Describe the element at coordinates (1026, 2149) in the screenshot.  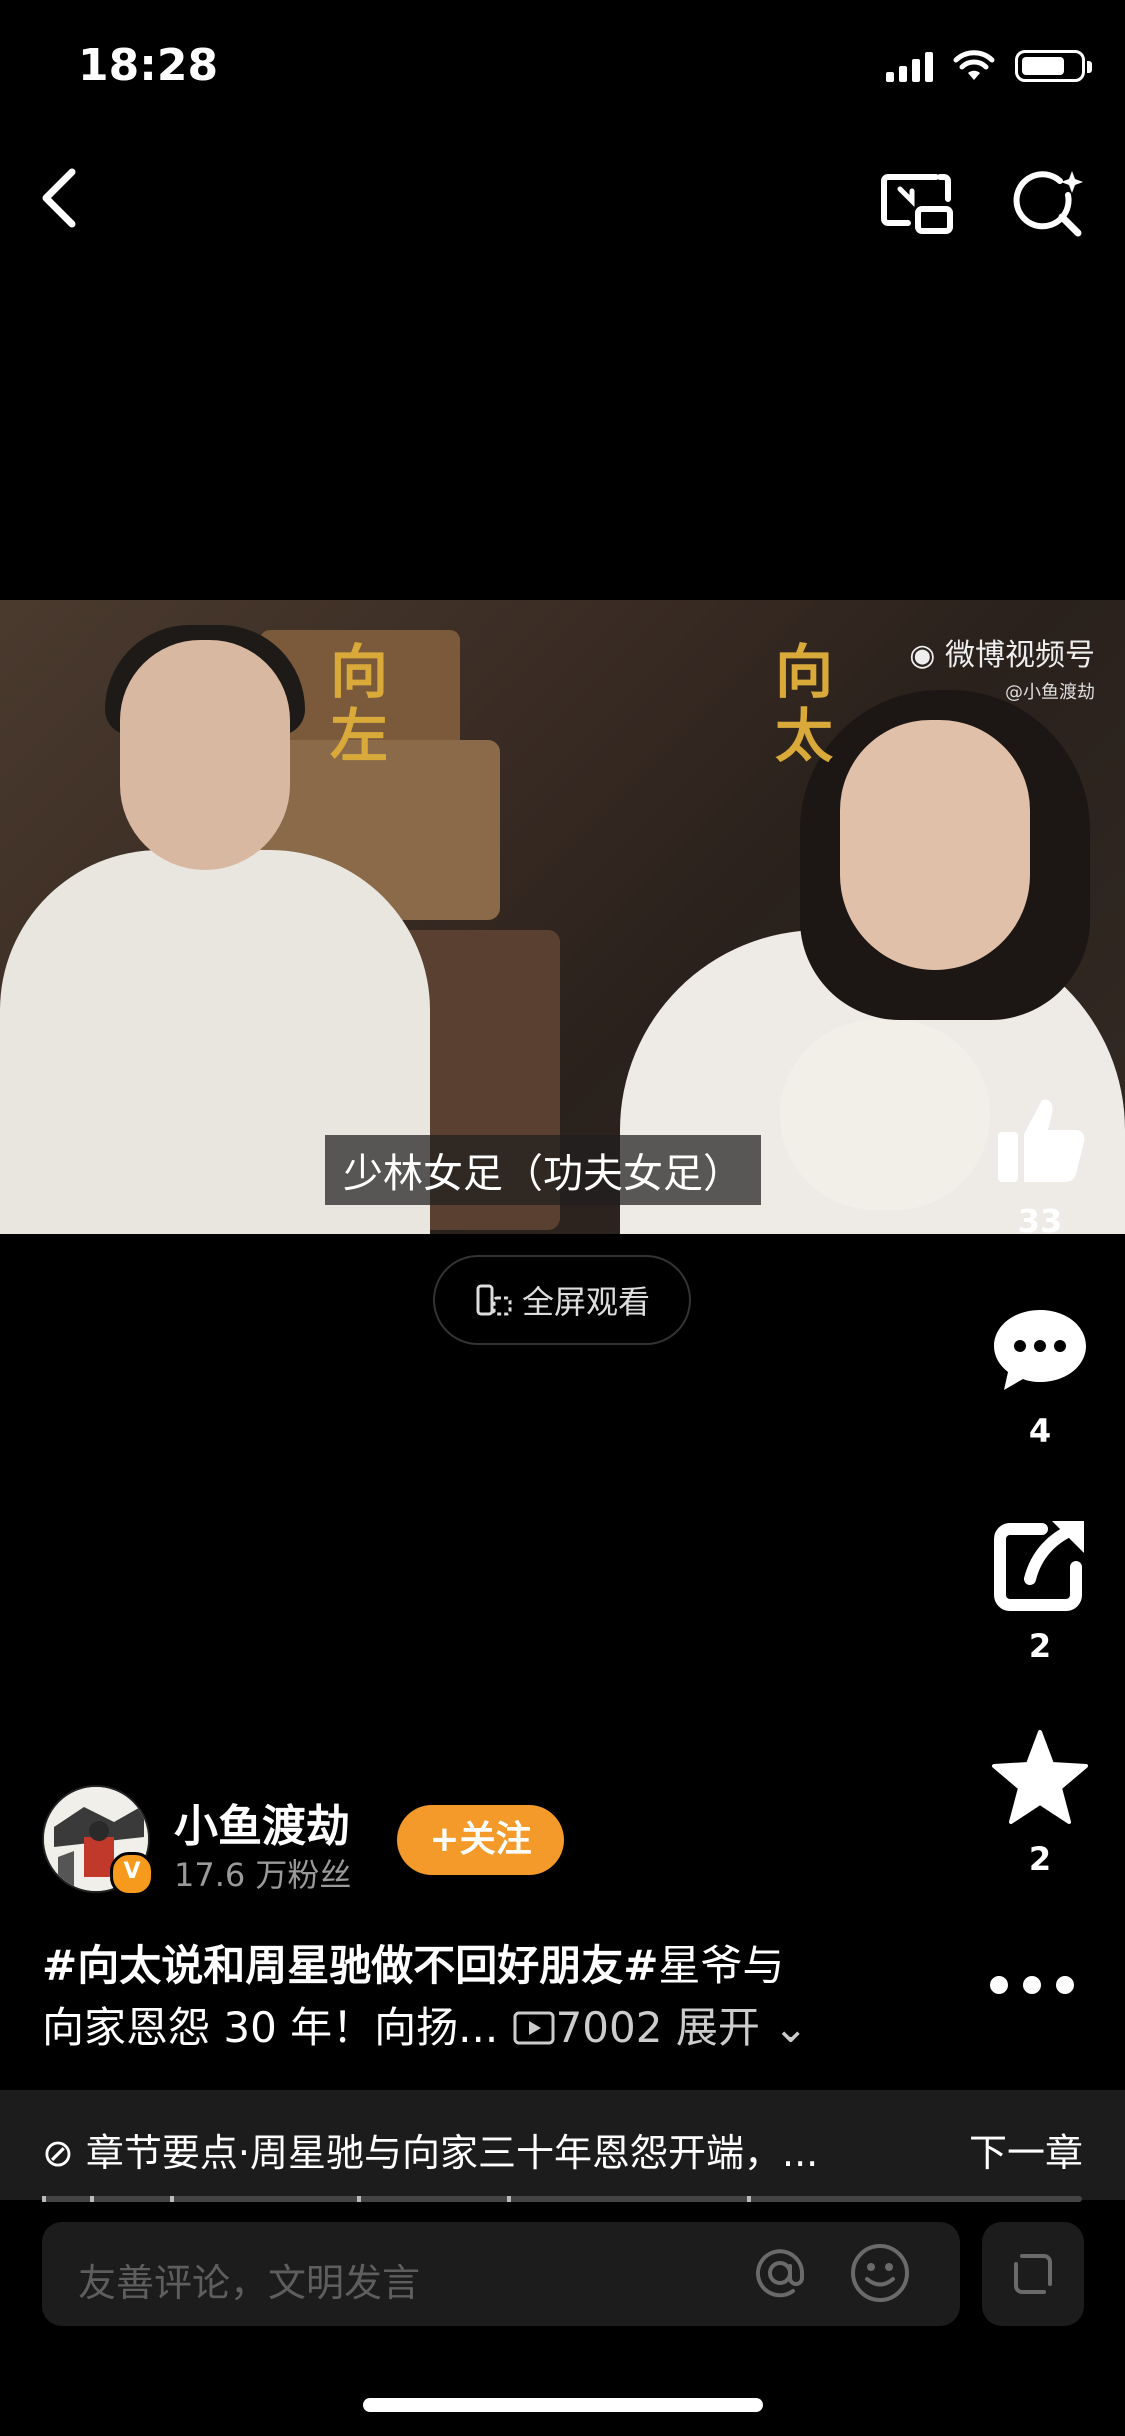
I see `next-chapter-button: 下一章` at that location.